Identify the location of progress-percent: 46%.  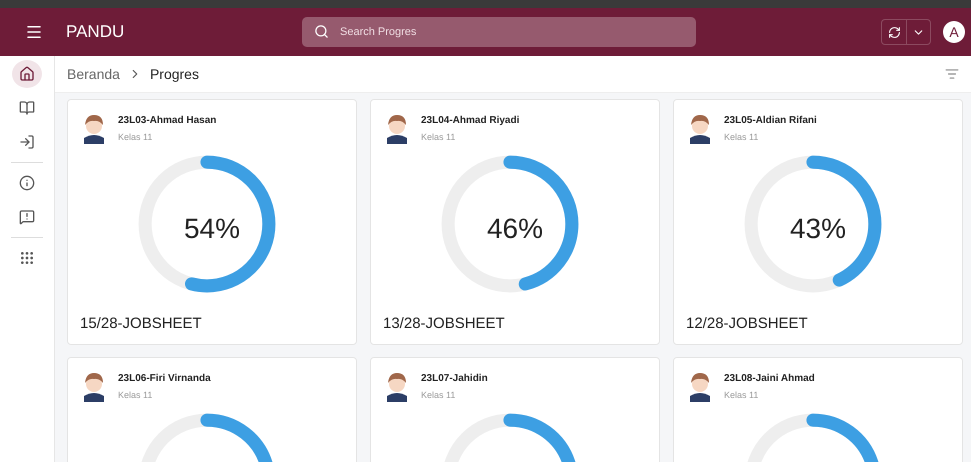
(515, 229).